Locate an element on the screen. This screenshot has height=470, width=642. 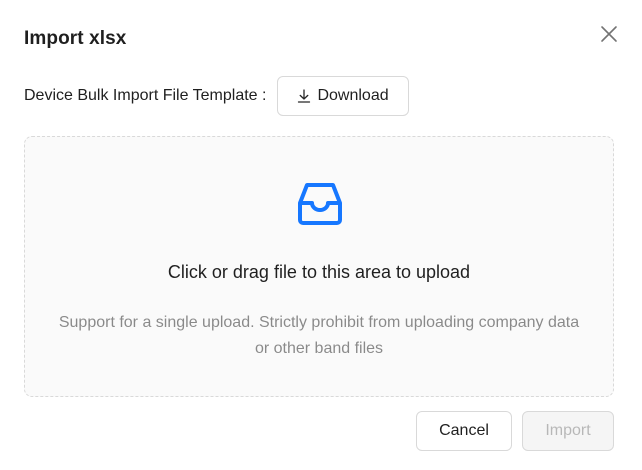
template-label: Device Bulk Import File Template : is located at coordinates (145, 95).